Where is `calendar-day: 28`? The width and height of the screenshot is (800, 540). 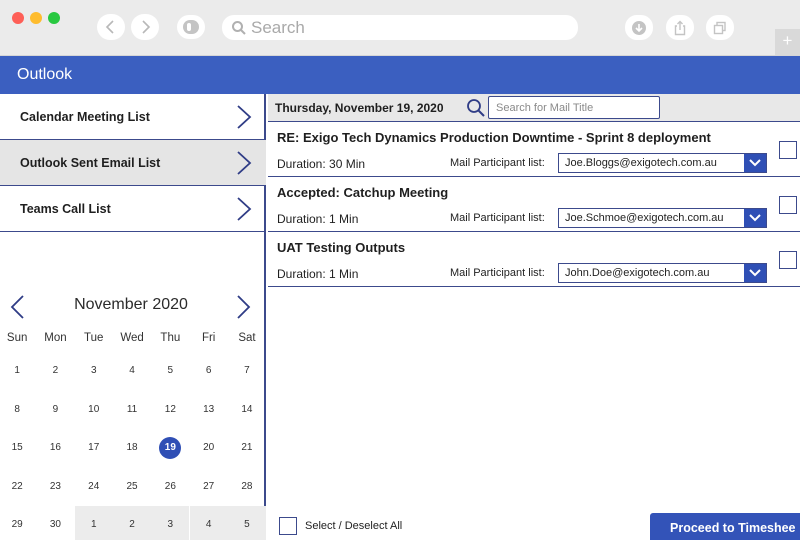
calendar-day: 28 is located at coordinates (247, 487).